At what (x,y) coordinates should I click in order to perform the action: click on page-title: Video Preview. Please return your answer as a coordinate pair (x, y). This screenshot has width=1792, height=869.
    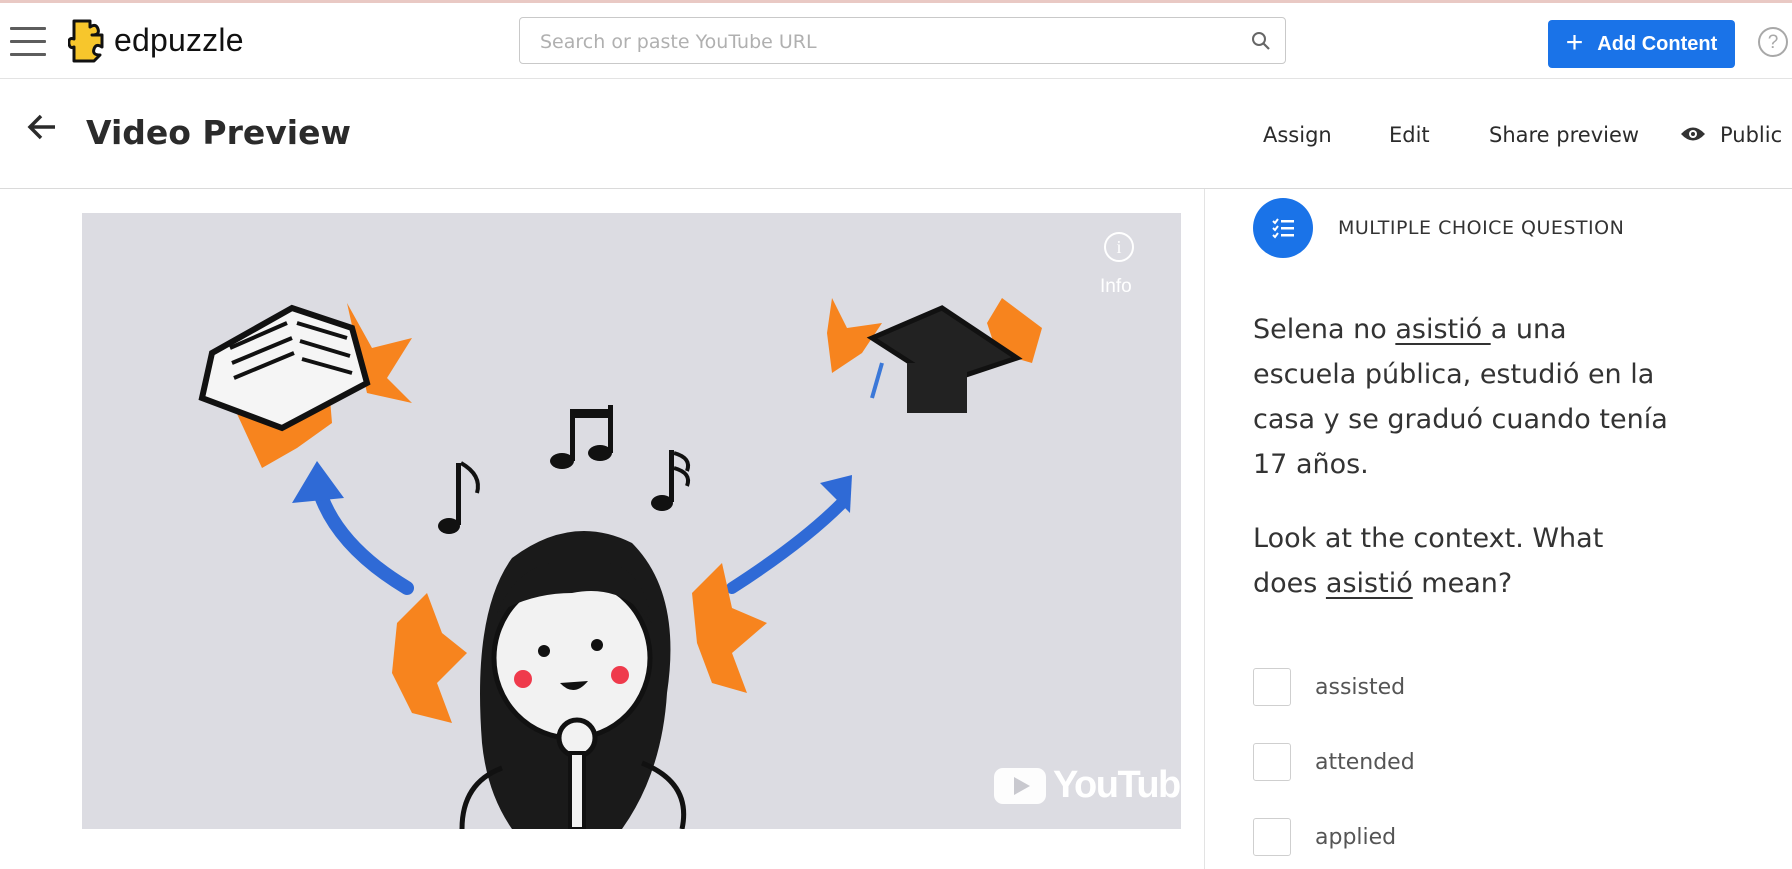
    Looking at the image, I should click on (218, 132).